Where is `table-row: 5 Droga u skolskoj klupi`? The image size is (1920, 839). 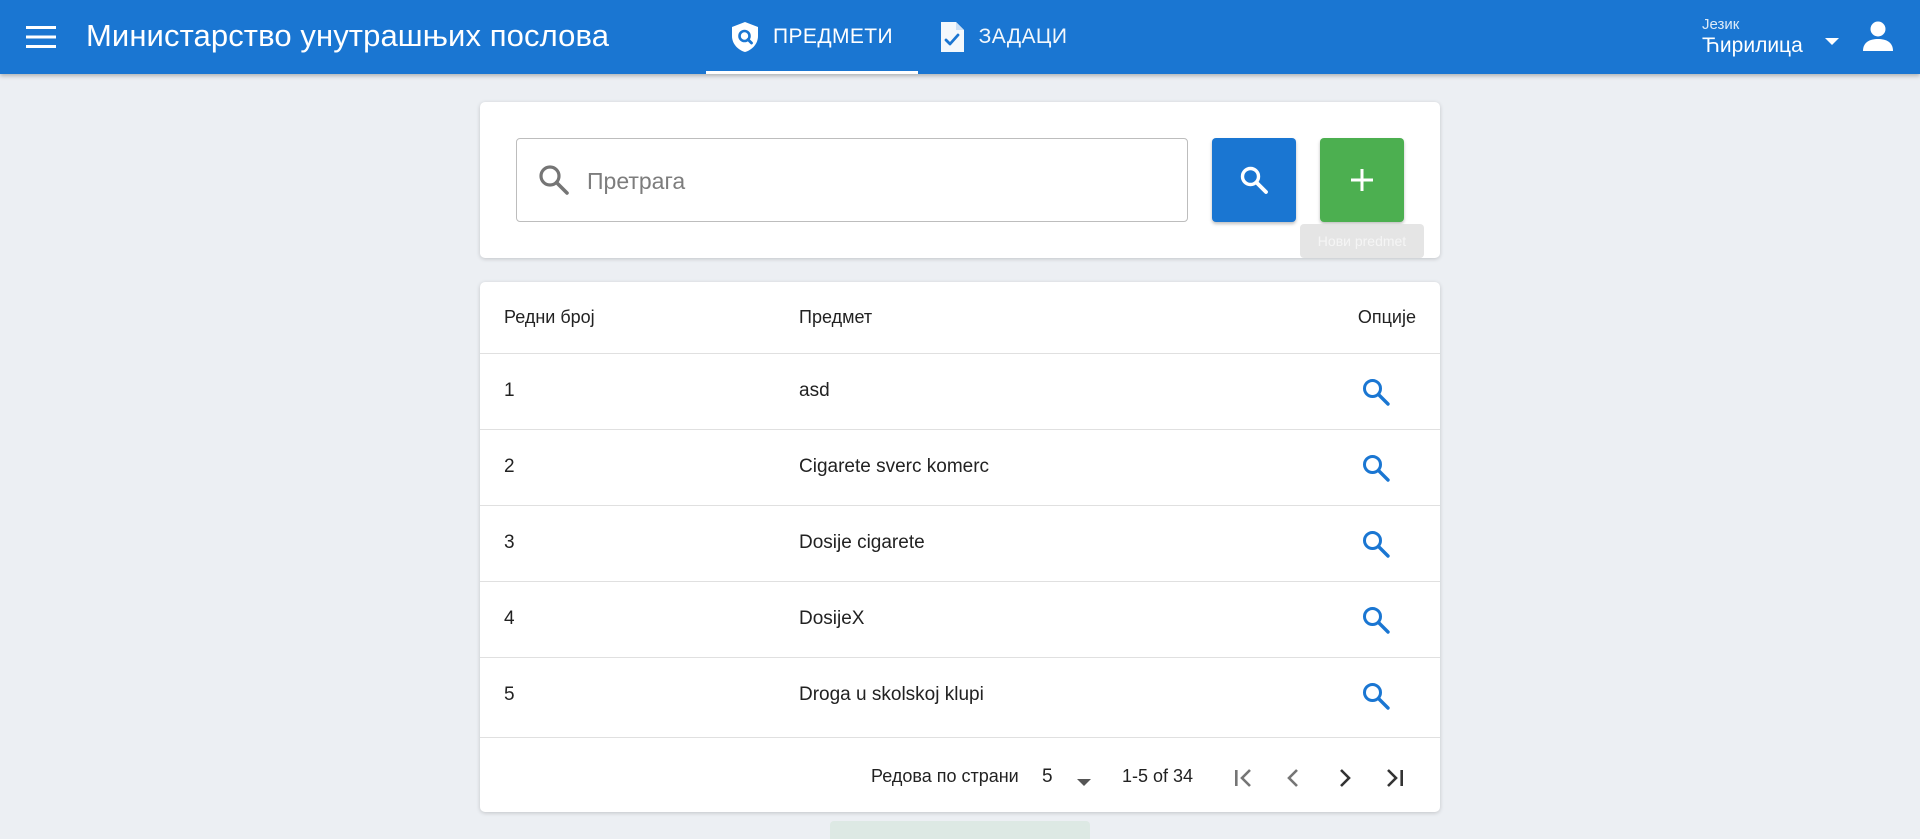 table-row: 5 Droga u skolskoj klupi is located at coordinates (960, 698).